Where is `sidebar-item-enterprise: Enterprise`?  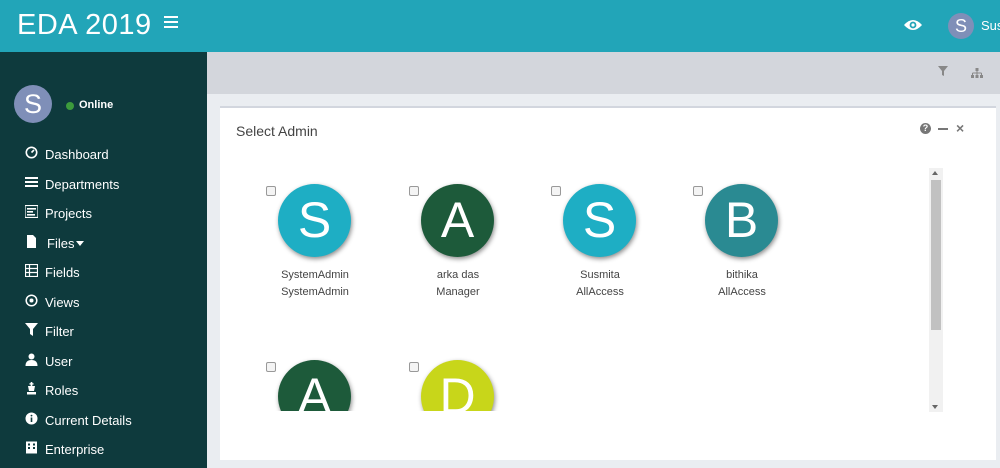 sidebar-item-enterprise: Enterprise is located at coordinates (103, 450).